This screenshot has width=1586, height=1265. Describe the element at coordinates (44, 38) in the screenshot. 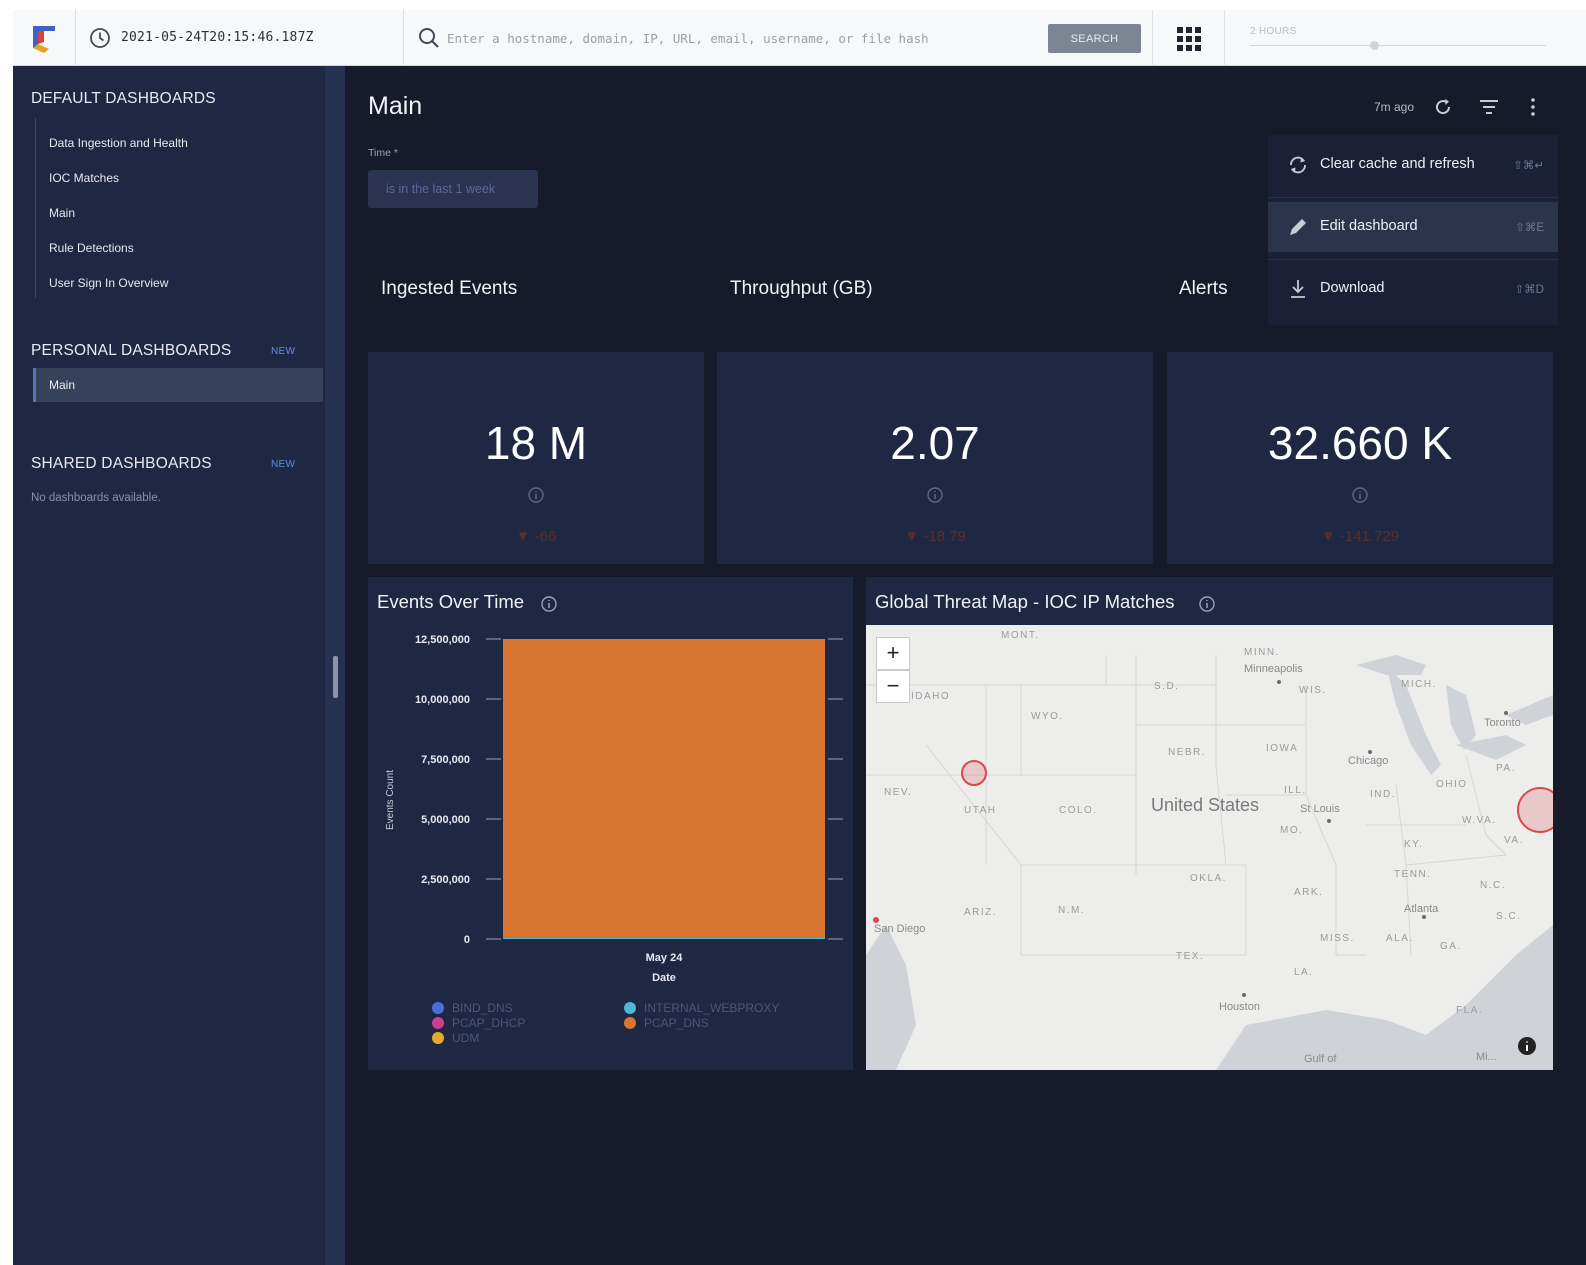

I see `chronicle-logo-icon` at that location.